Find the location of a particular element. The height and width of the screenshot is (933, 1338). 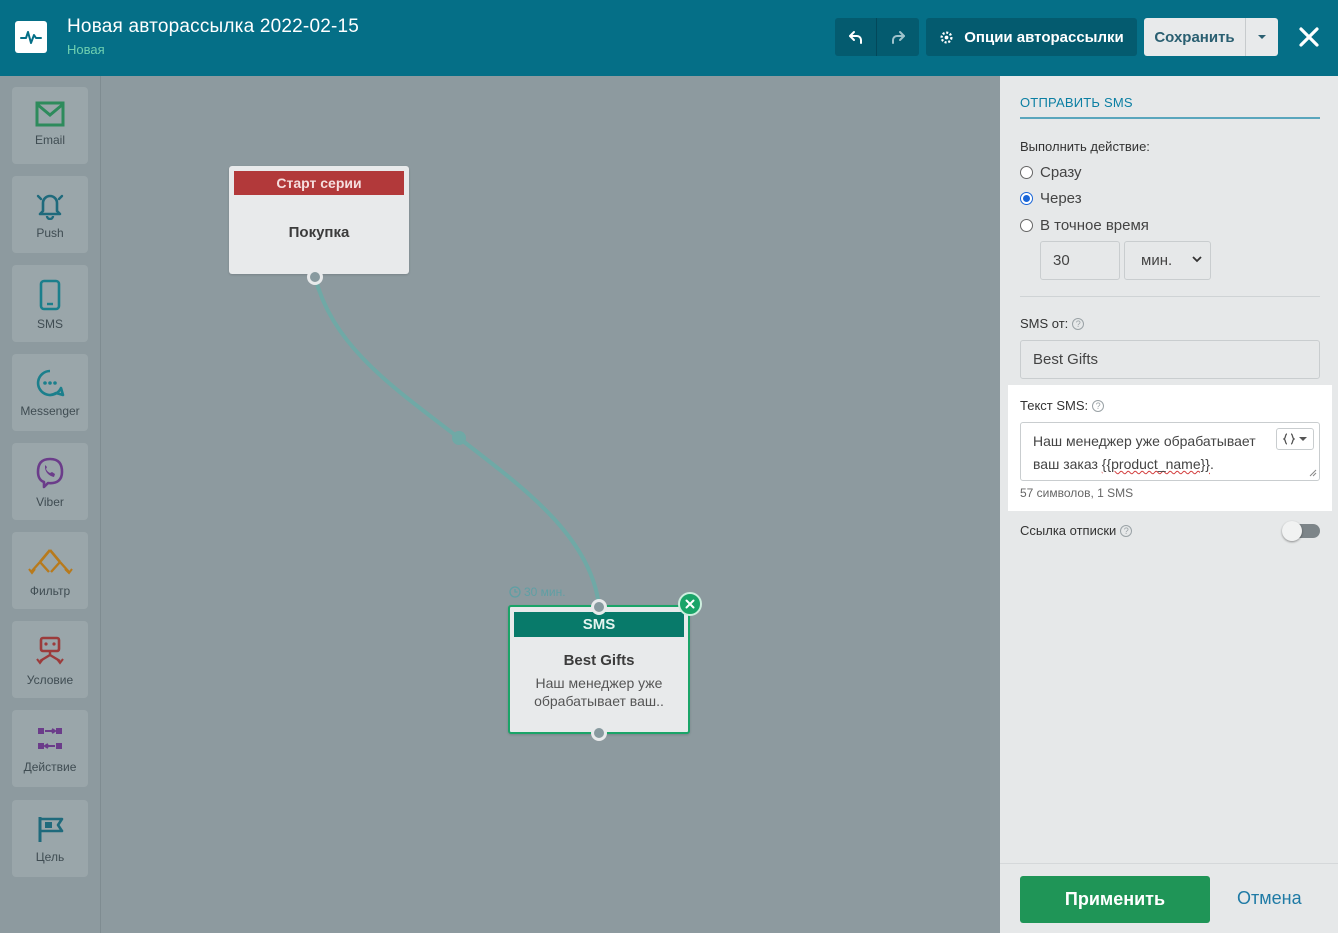

tool-email: Email is located at coordinates (50, 125).